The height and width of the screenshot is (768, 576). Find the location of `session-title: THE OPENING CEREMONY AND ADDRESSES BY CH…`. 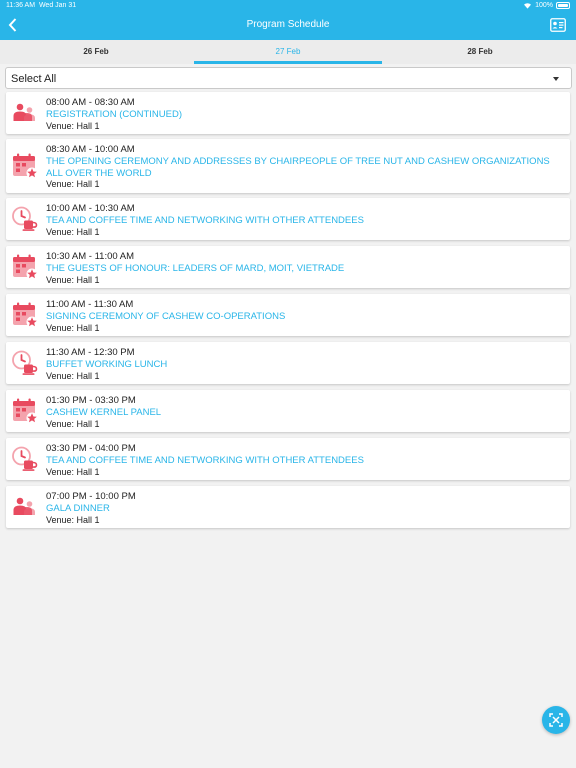

session-title: THE OPENING CEREMONY AND ADDRESSES BY CH… is located at coordinates (298, 167).